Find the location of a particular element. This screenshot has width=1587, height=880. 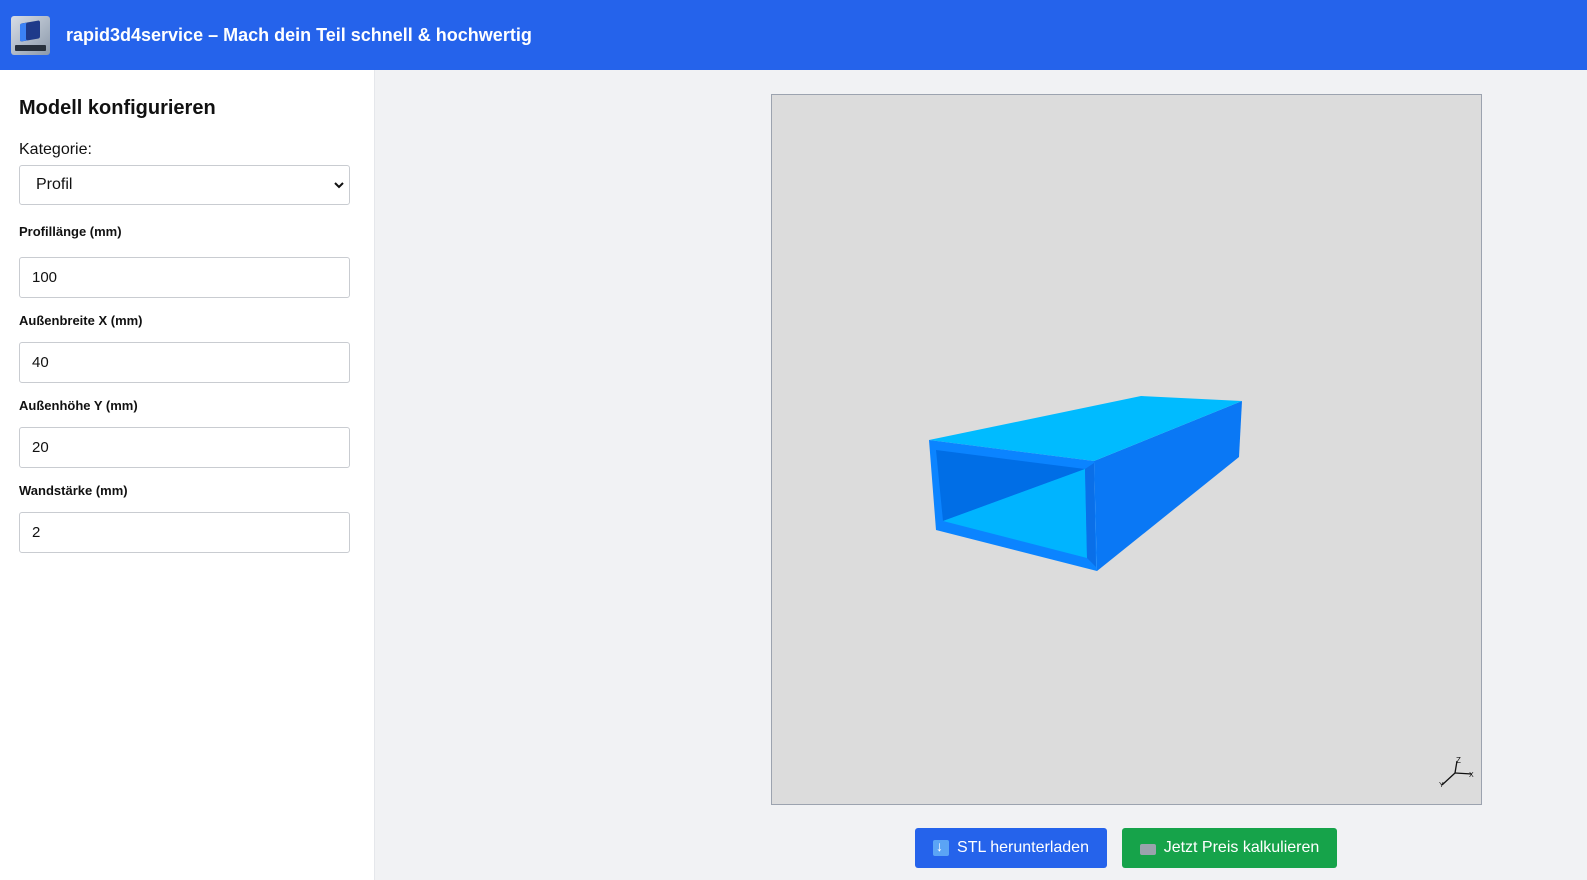

cube-icon is located at coordinates (30, 30).